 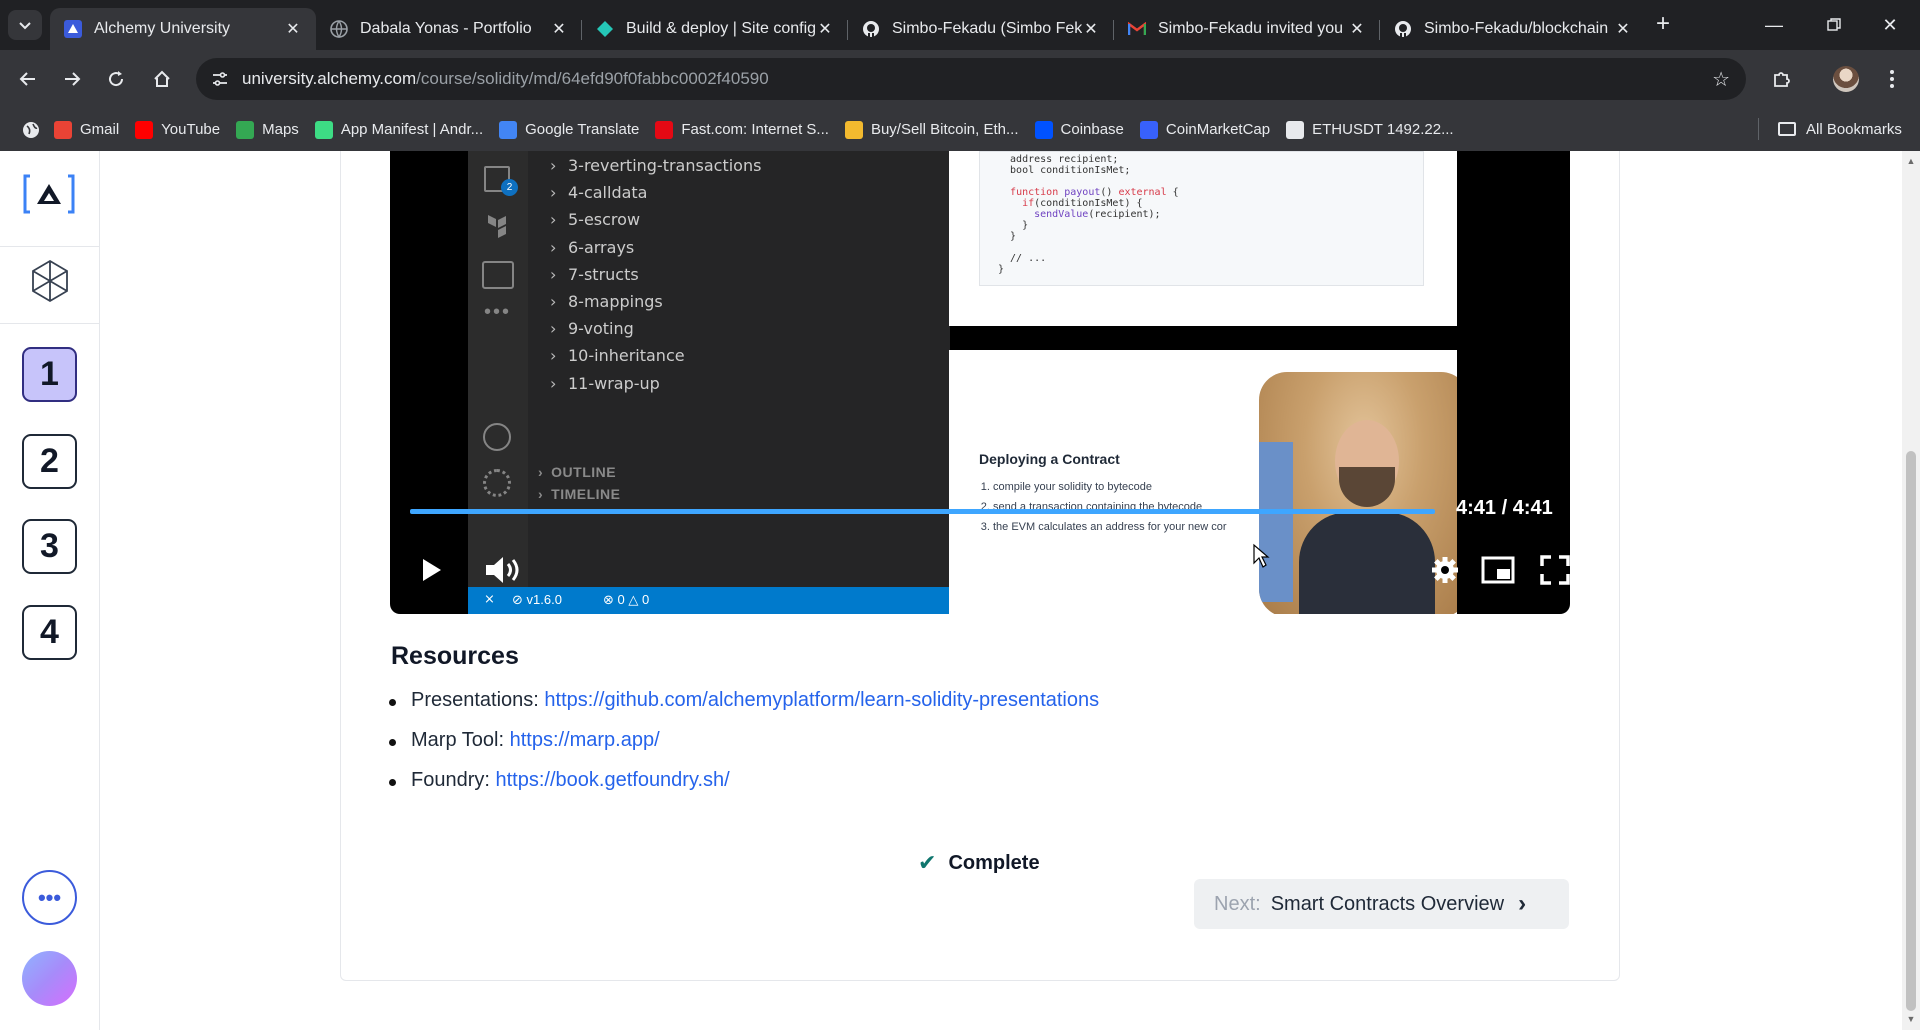 What do you see at coordinates (1498, 570) in the screenshot?
I see `miniplayer-button` at bounding box center [1498, 570].